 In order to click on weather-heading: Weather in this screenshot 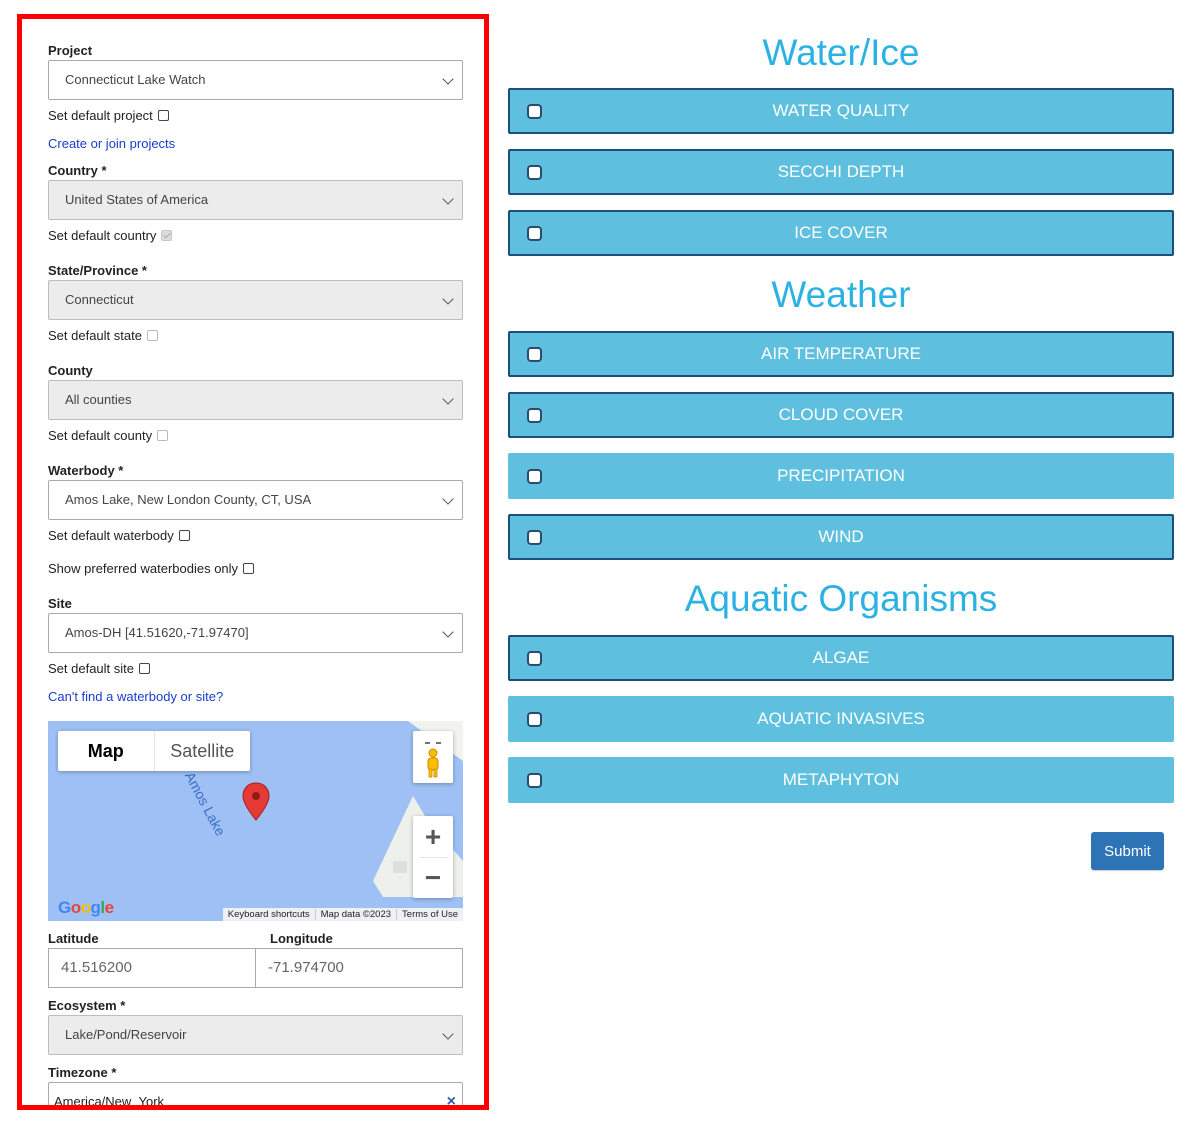, I will do `click(841, 294)`.